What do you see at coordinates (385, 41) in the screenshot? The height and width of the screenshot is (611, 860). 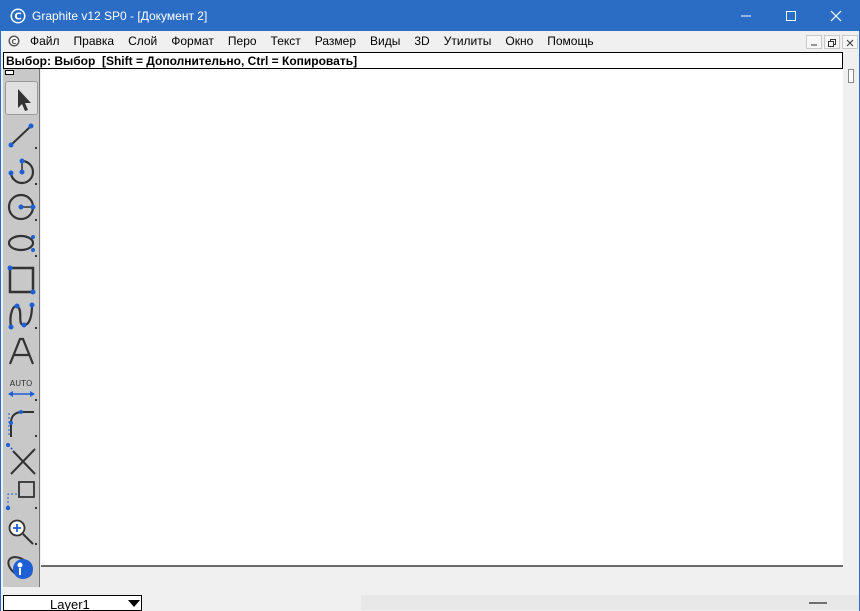 I see `menu-views: Виды` at bounding box center [385, 41].